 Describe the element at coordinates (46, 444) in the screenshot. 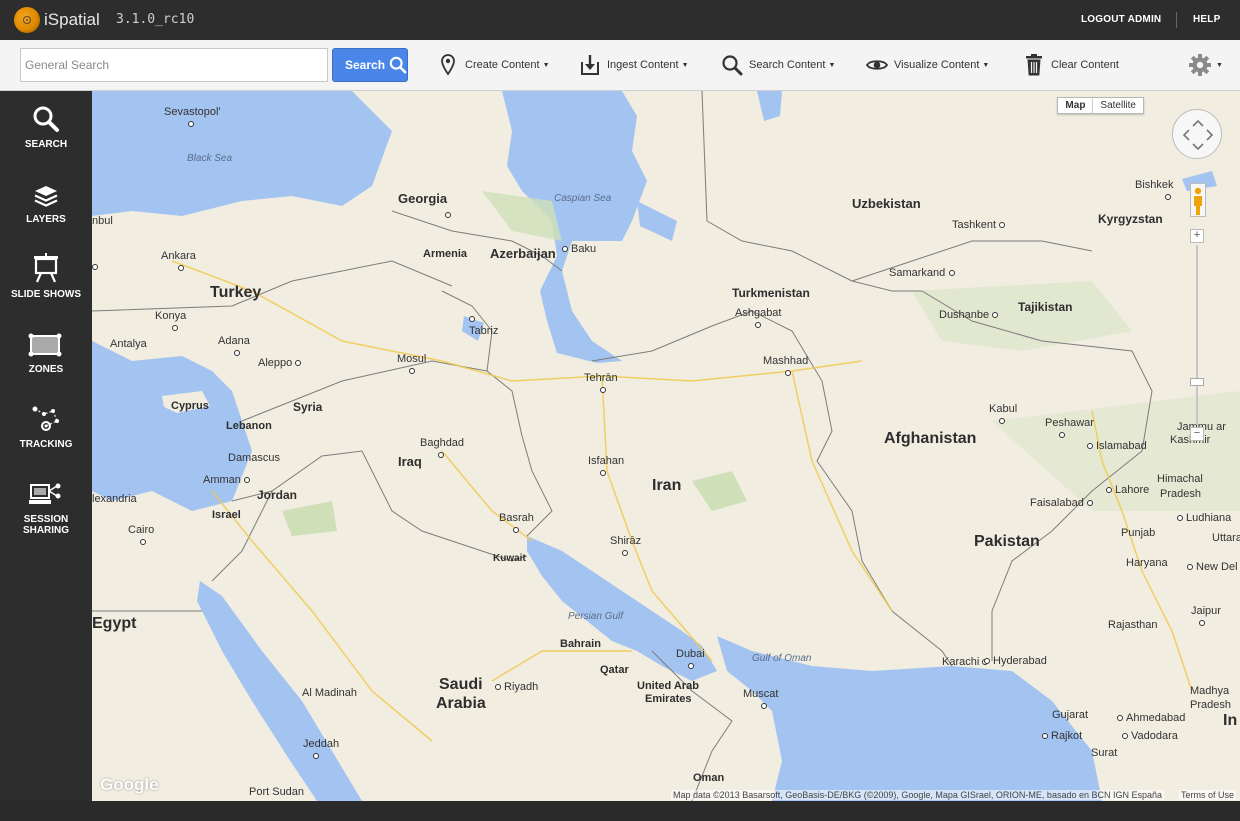

I see `sidebar-item-label: TRACKING` at that location.